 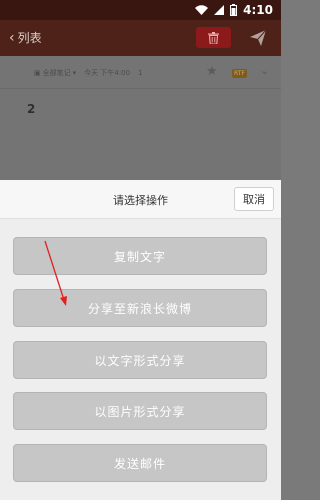 What do you see at coordinates (254, 199) in the screenshot?
I see `cancel-button: 取消` at bounding box center [254, 199].